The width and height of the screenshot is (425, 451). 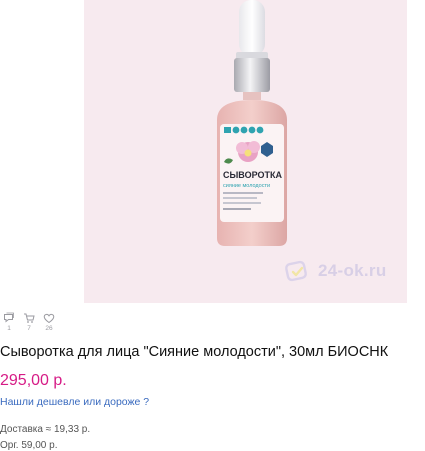 I want to click on cart-count: 7, so click(x=29, y=328).